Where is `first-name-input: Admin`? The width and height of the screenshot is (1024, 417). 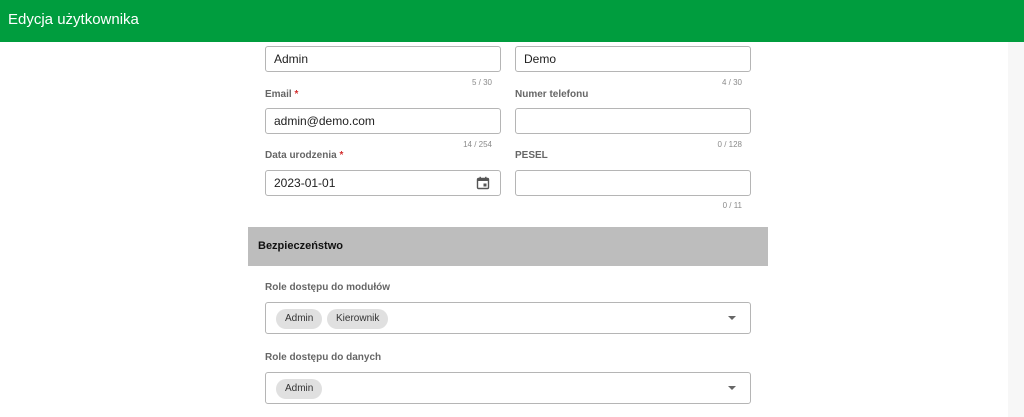
first-name-input: Admin is located at coordinates (383, 59).